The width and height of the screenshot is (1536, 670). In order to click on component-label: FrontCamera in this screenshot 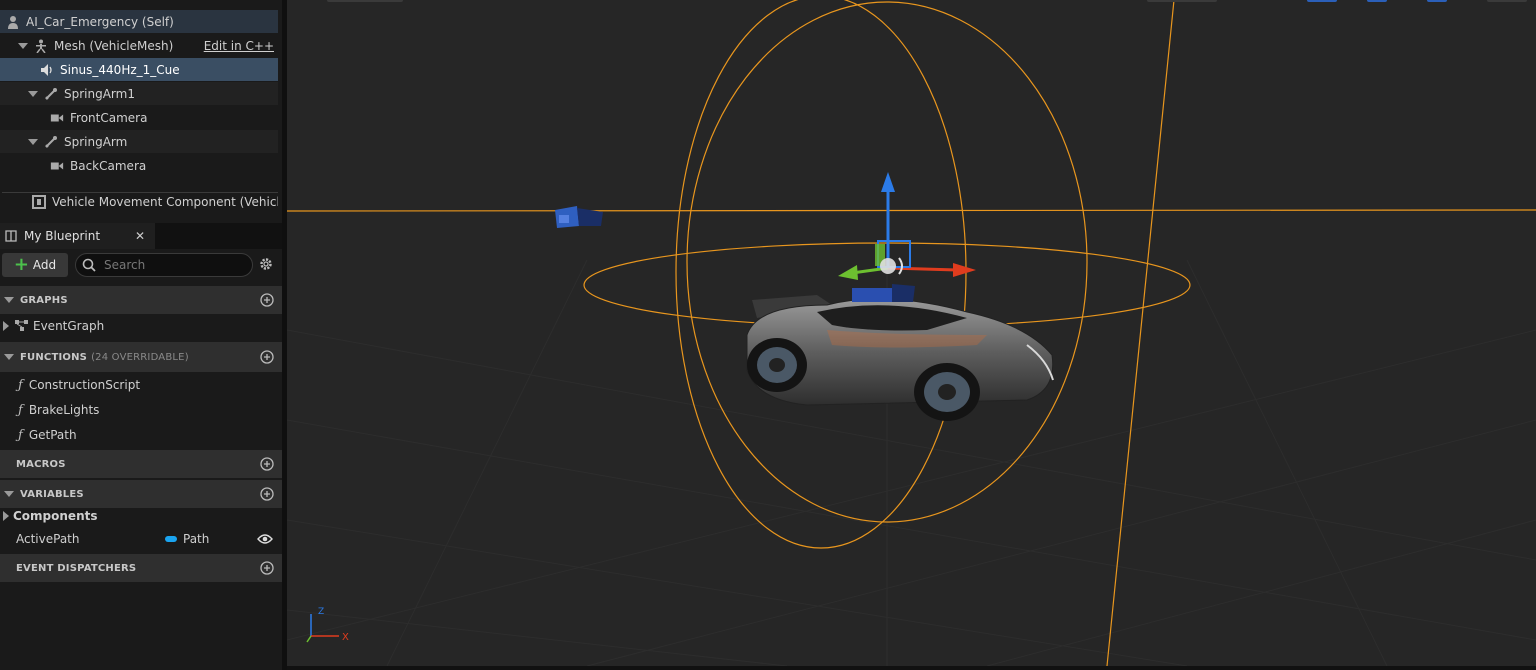, I will do `click(109, 117)`.